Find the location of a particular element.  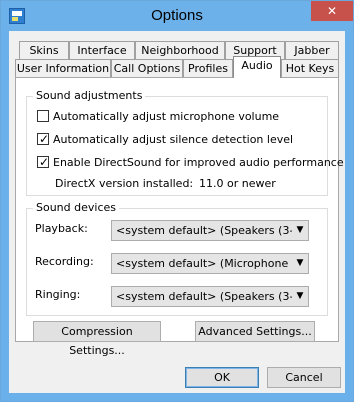

playback-selected-value: <system default> (Speakers (3- High is located at coordinates (212, 230).